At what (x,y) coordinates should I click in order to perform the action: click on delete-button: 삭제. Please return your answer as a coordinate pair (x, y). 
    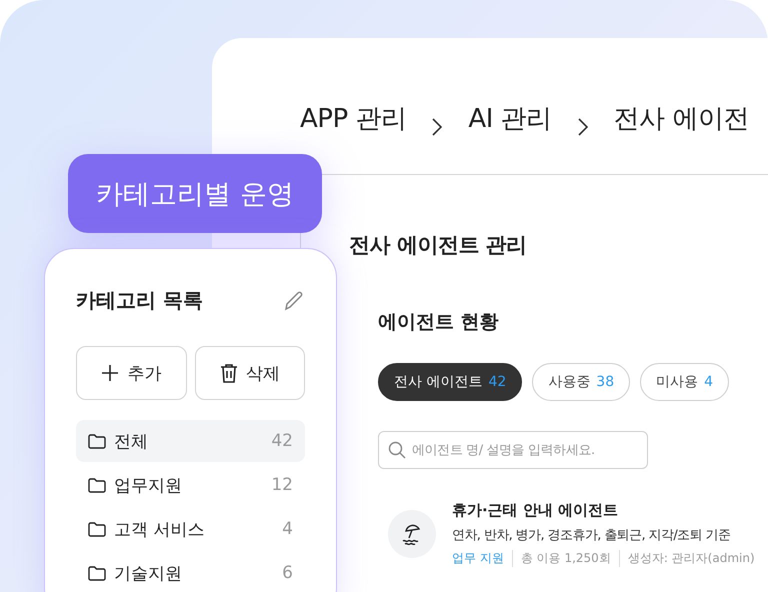
    Looking at the image, I should click on (249, 373).